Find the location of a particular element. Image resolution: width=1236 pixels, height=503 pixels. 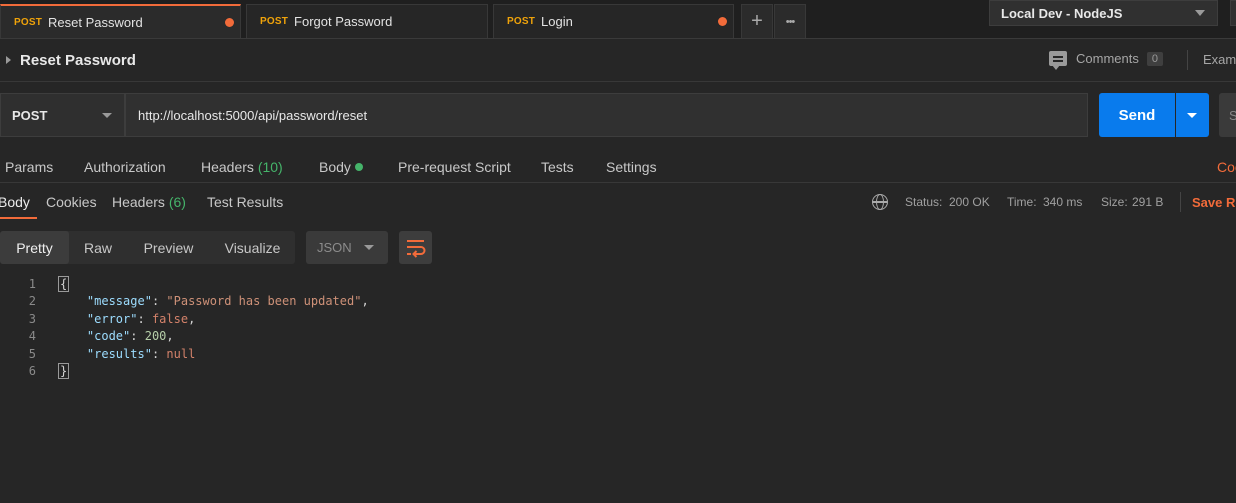

status-label: Status: is located at coordinates (924, 202).